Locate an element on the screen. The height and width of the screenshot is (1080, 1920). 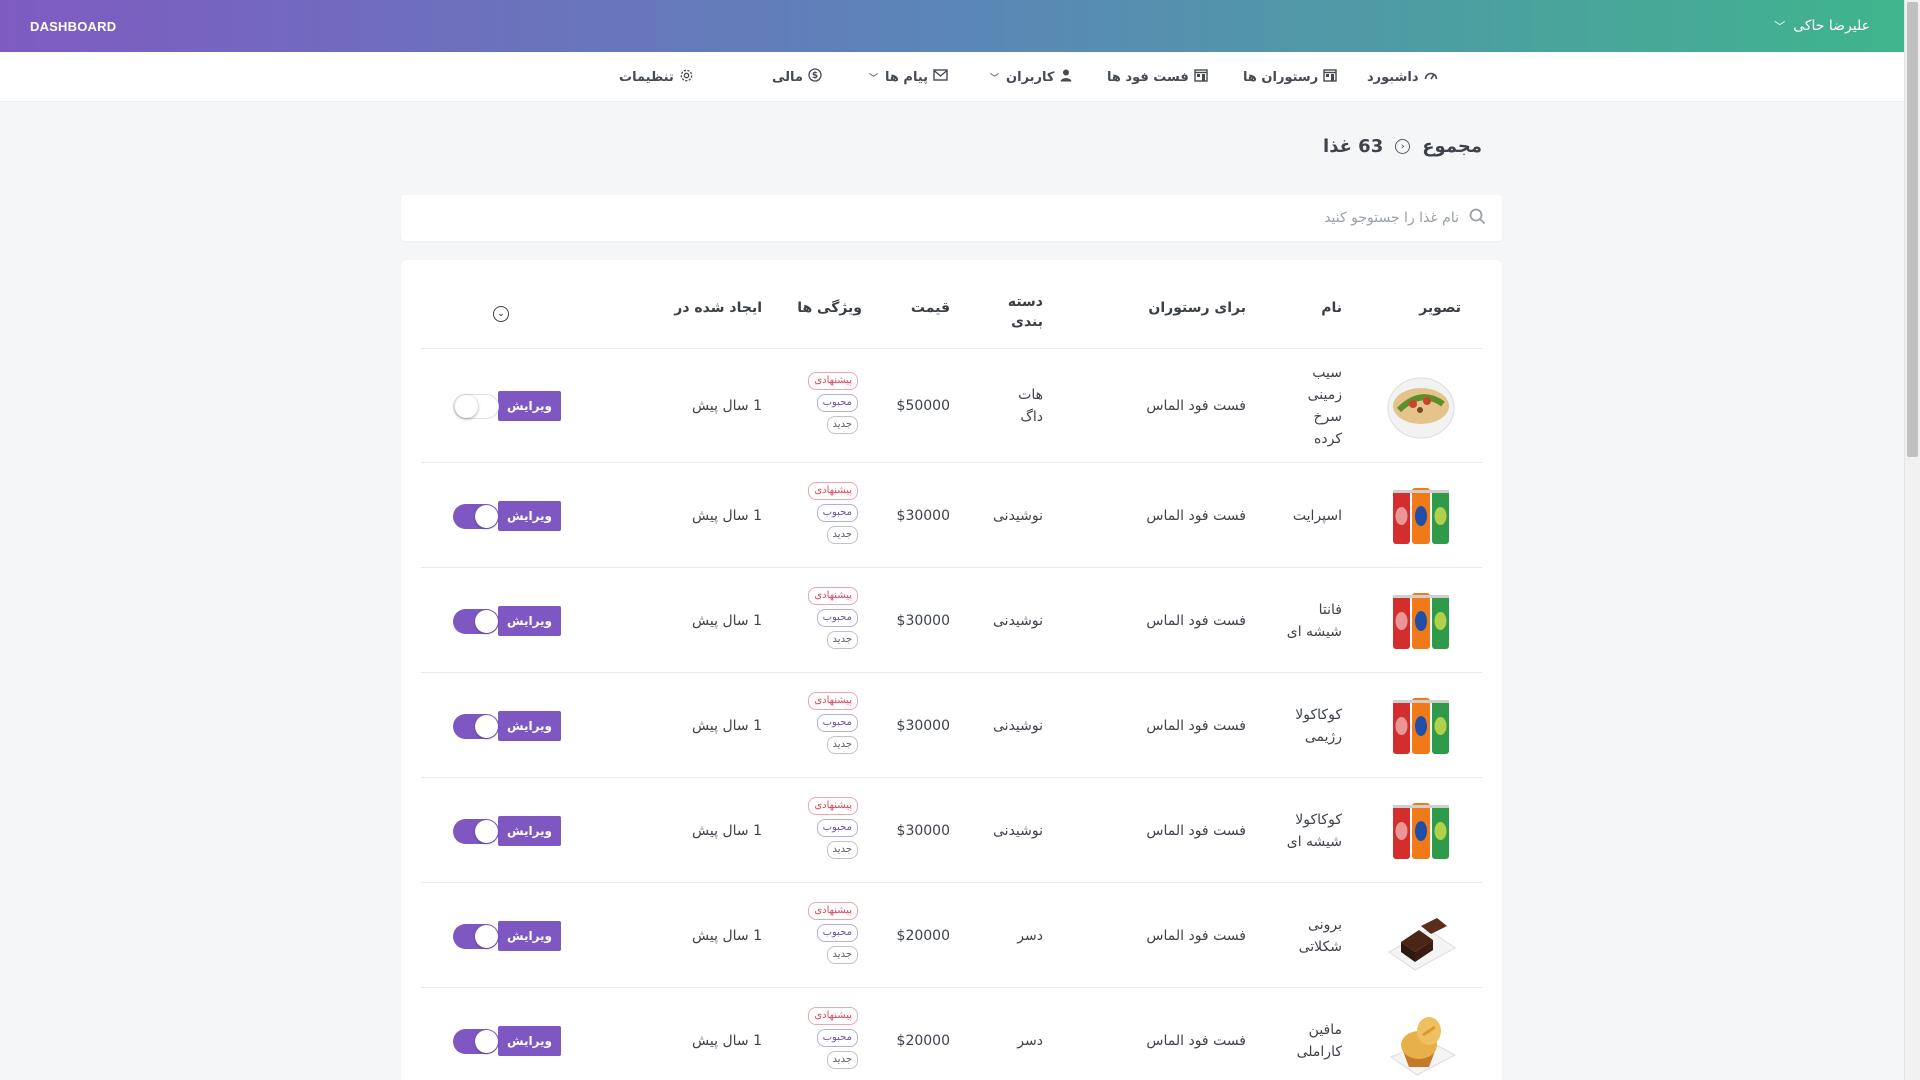
column-header-features: ویژگی ها is located at coordinates (829, 308).